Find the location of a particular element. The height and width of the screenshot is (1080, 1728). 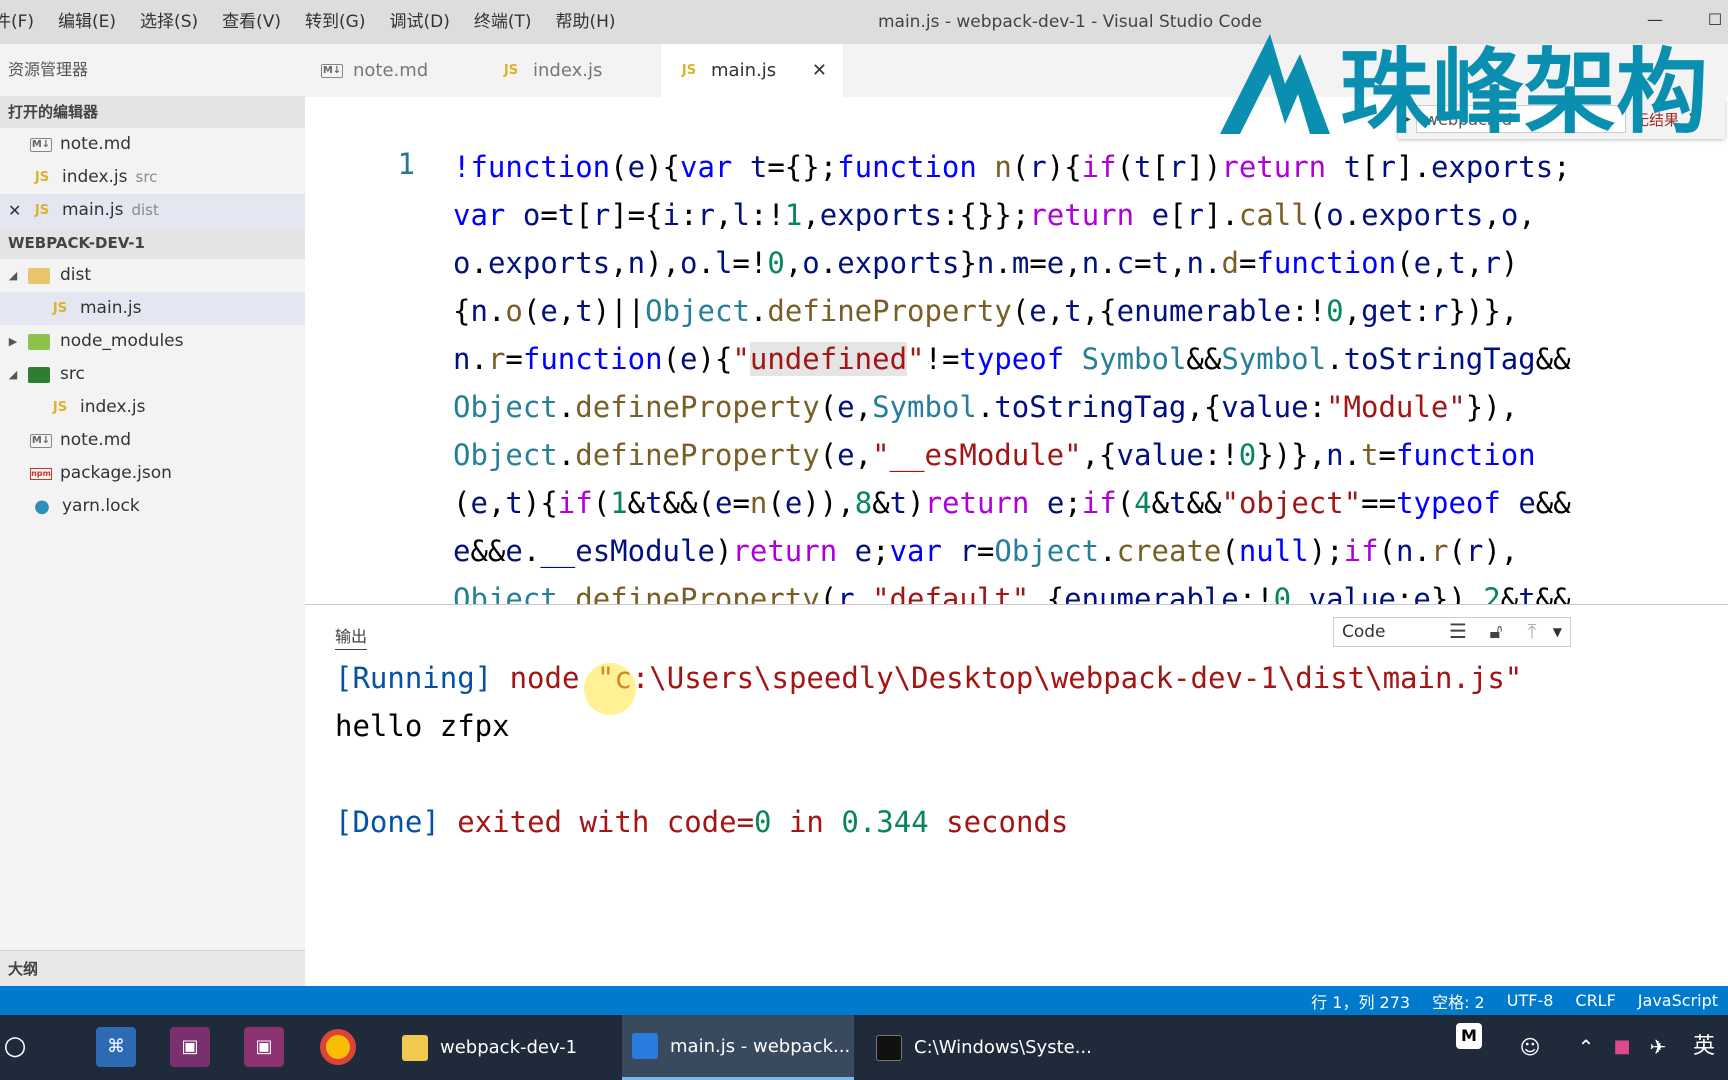

markdown-file-icon: M↓ is located at coordinates (41, 440).